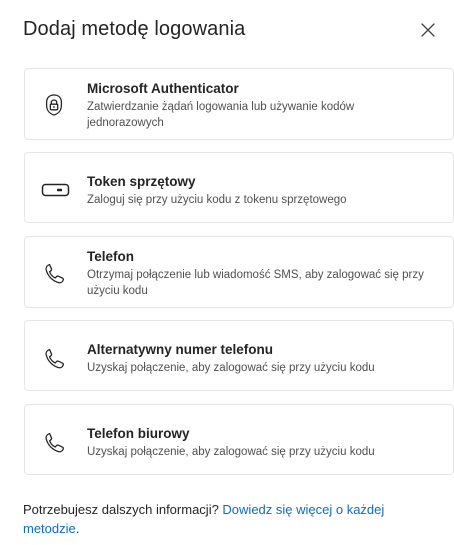 This screenshot has height=545, width=454. I want to click on authenticator-lock-icon, so click(54, 105).